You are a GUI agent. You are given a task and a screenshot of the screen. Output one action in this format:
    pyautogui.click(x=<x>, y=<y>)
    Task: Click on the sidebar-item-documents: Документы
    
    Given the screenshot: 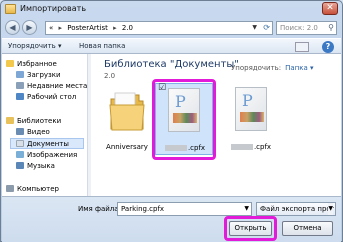 What is the action you would take?
    pyautogui.click(x=47, y=143)
    